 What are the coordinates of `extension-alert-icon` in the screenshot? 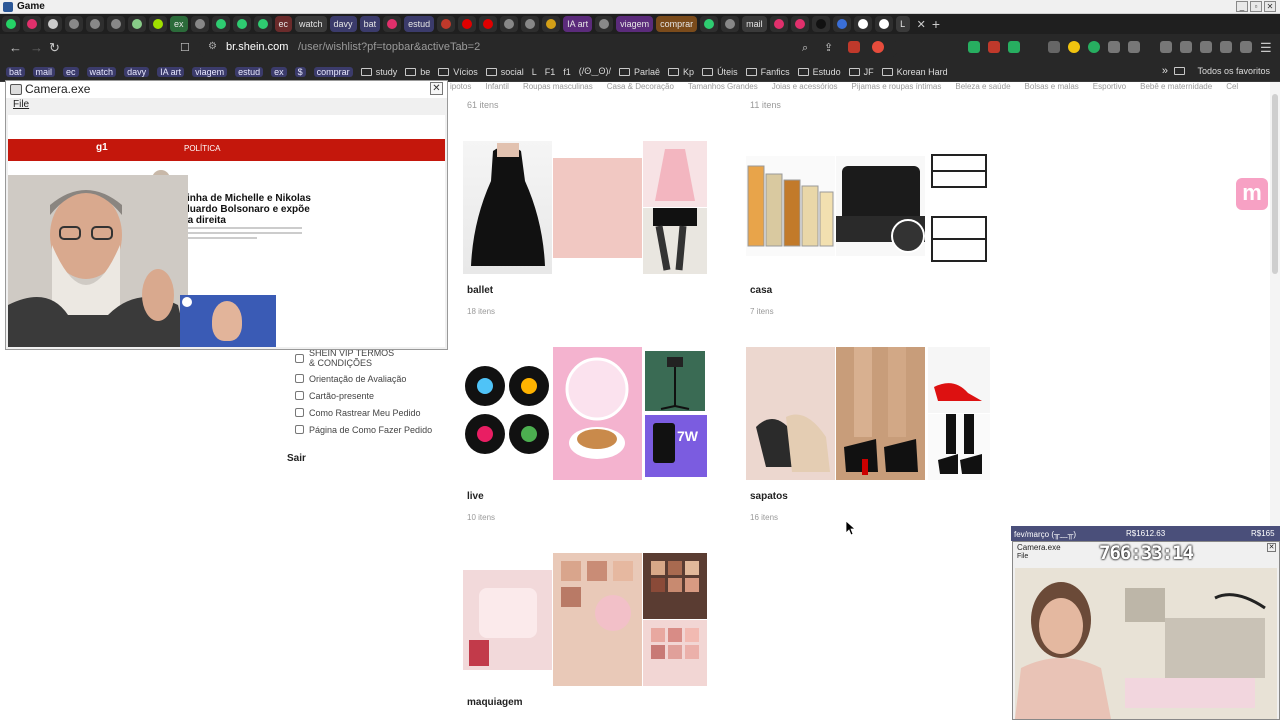 It's located at (878, 47).